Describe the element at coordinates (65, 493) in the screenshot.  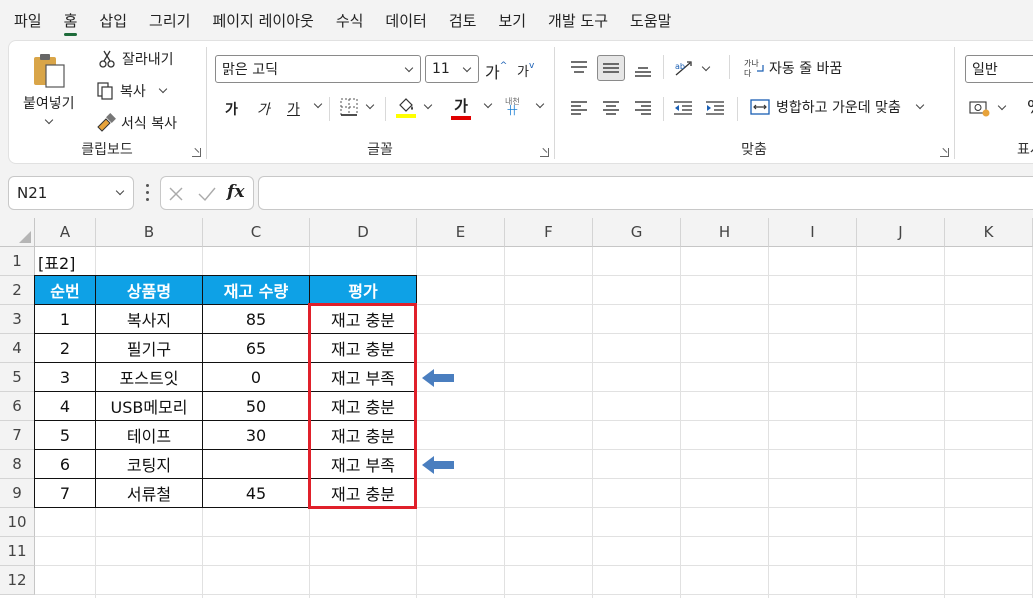
I see `table-cell: 7` at that location.